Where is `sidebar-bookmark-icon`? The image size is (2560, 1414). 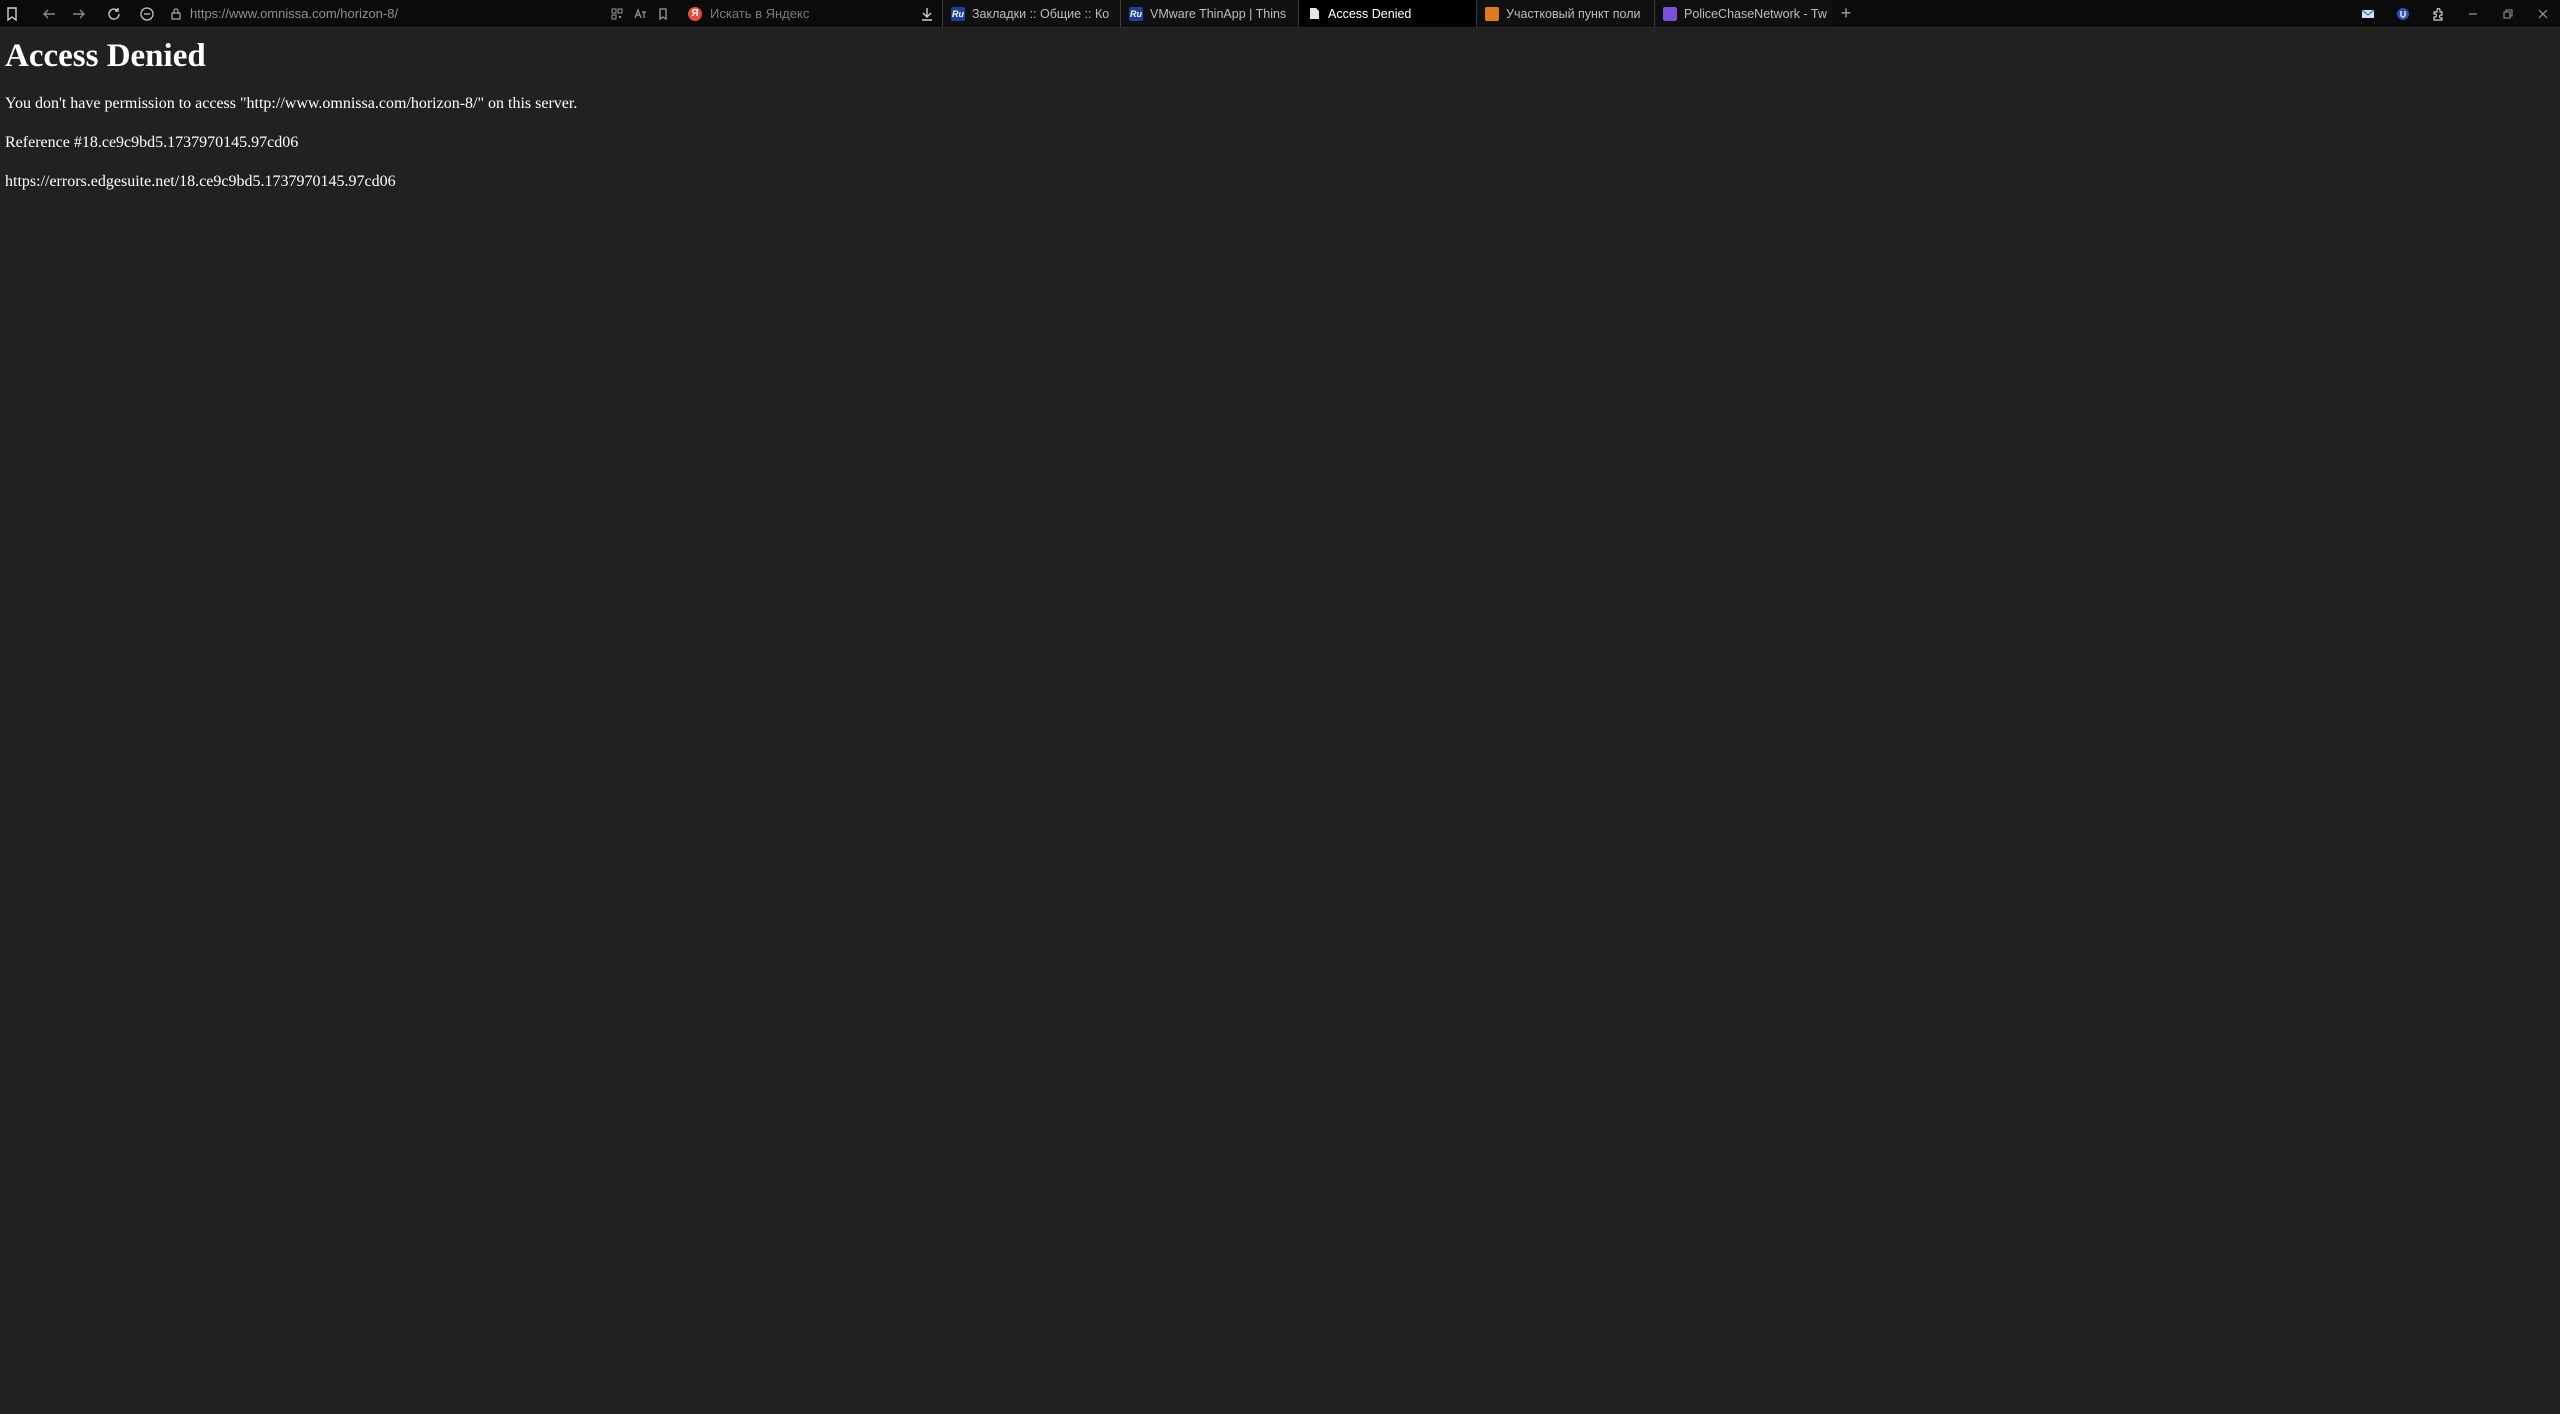
sidebar-bookmark-icon is located at coordinates (12, 13).